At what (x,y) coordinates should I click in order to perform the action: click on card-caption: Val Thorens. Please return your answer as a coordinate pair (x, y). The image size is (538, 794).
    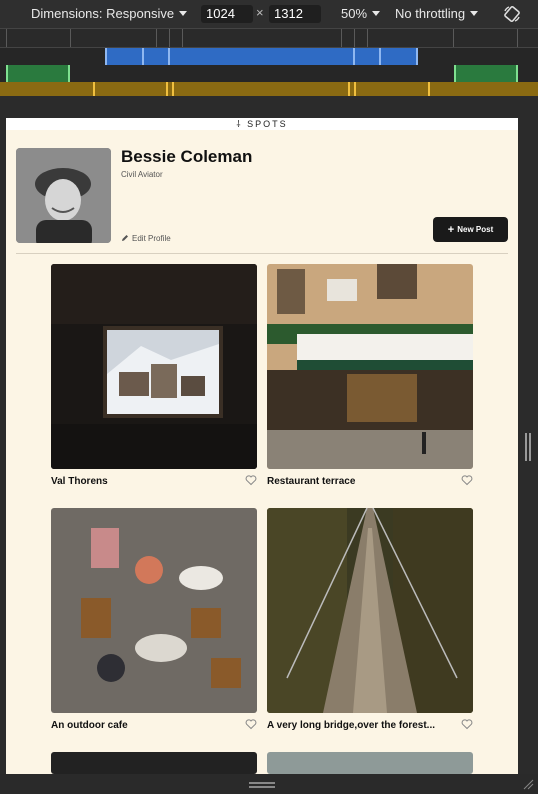
    Looking at the image, I should click on (79, 481).